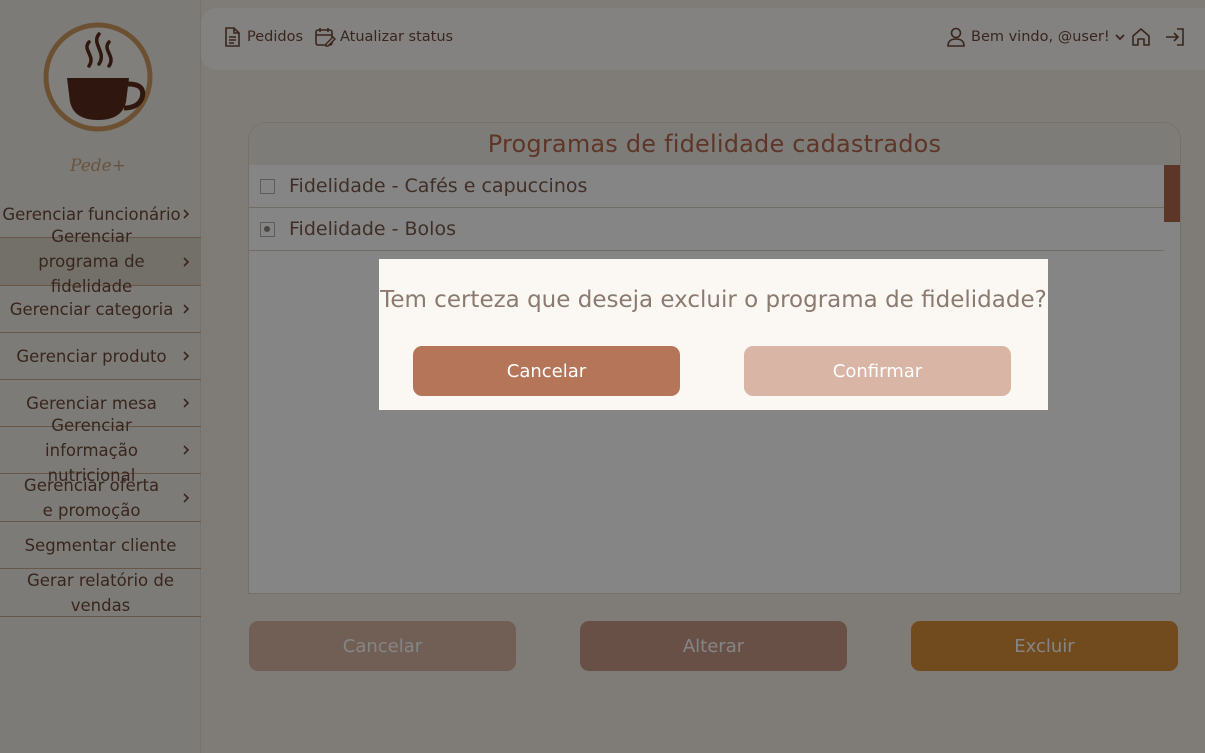 The image size is (1205, 753). Describe the element at coordinates (877, 371) in the screenshot. I see `dialog-confirm-button: Confirmar` at that location.